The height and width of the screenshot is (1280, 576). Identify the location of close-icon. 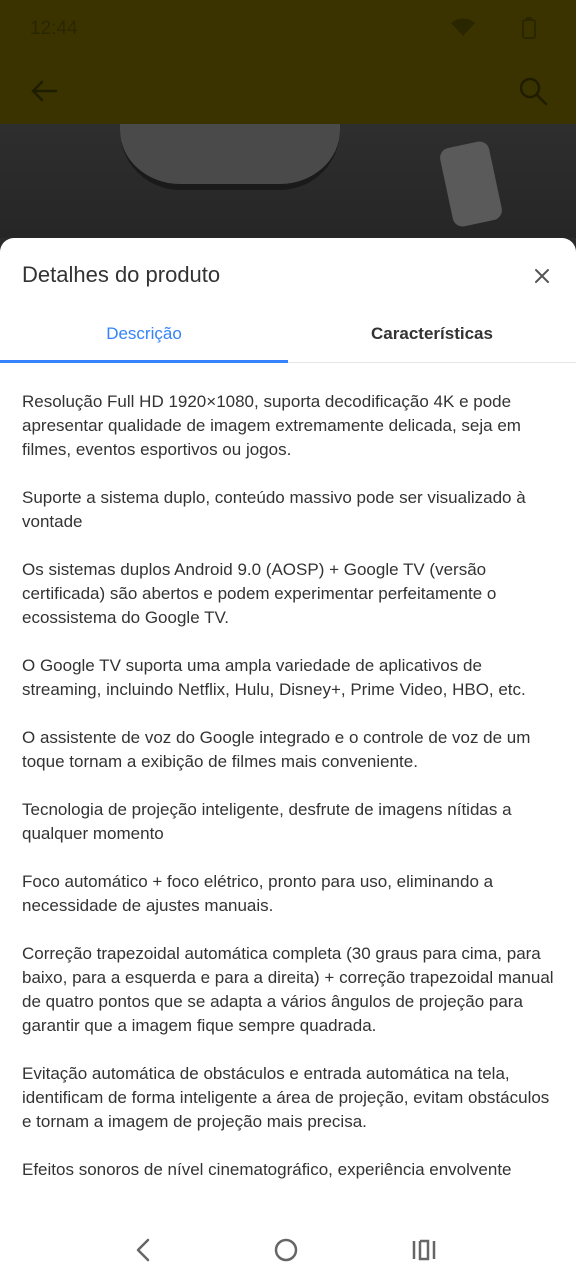
(542, 276).